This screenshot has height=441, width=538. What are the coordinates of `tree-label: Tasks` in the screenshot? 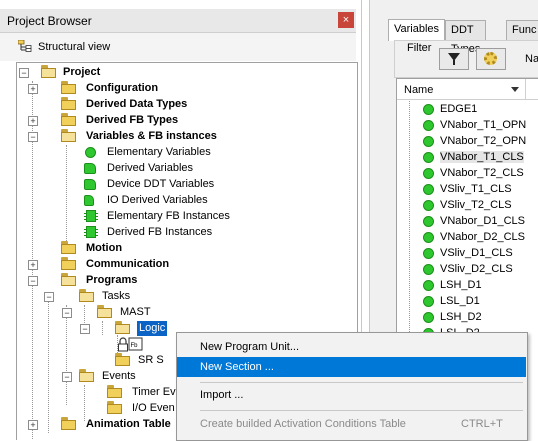 It's located at (116, 296).